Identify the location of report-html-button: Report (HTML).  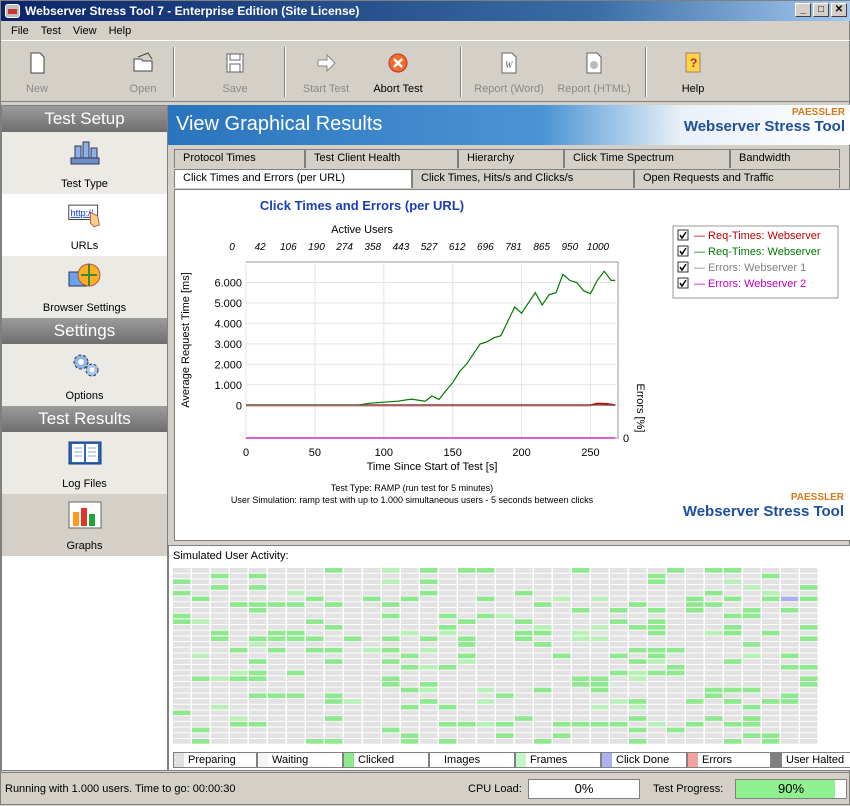
(594, 71).